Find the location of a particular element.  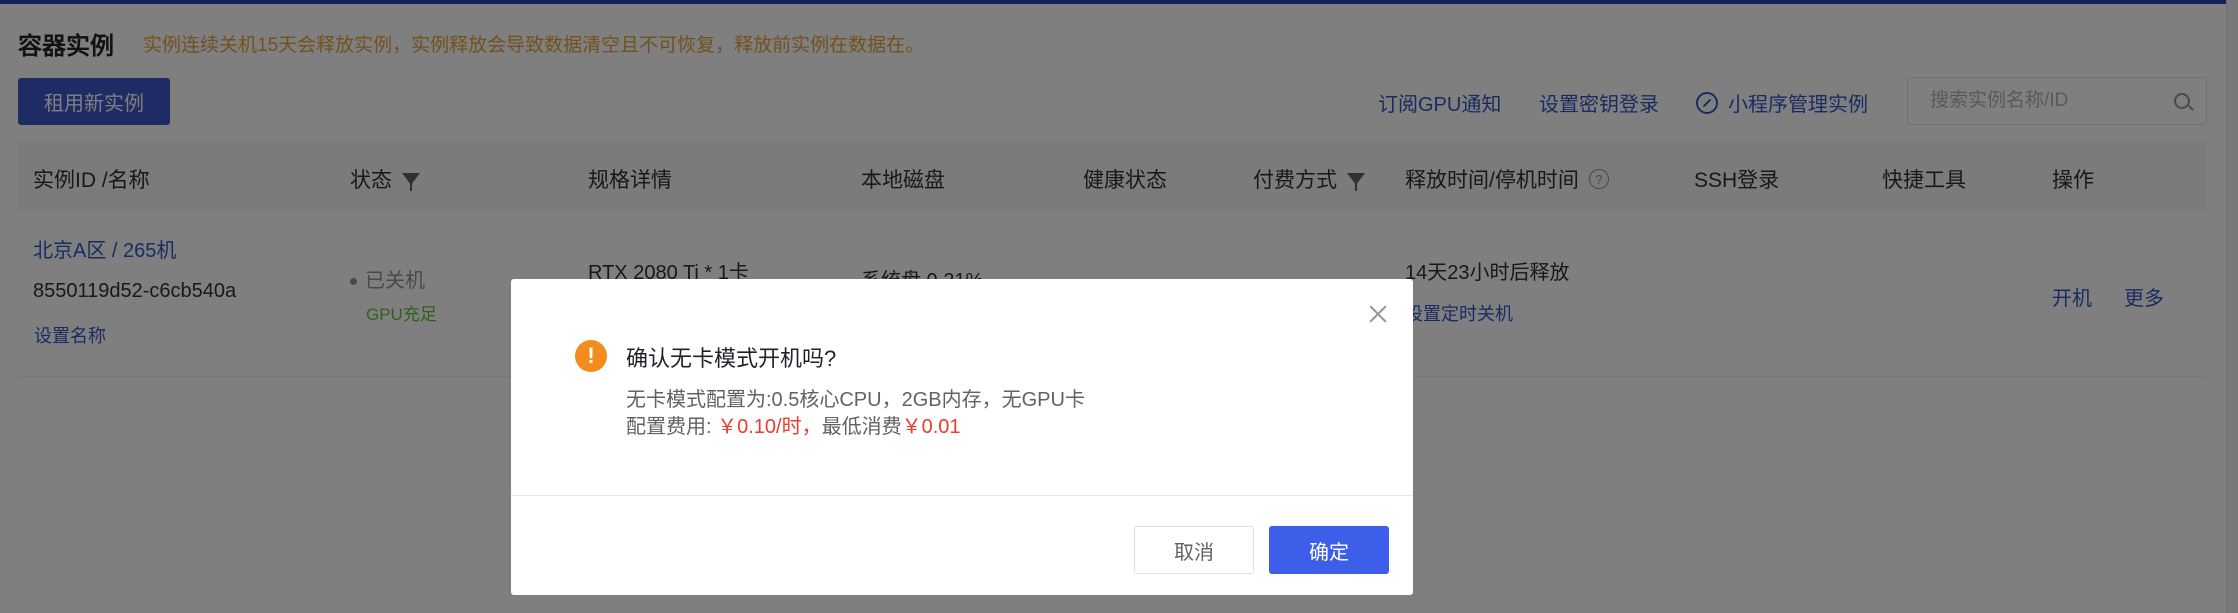

cancel-button: 取消 is located at coordinates (1194, 550).